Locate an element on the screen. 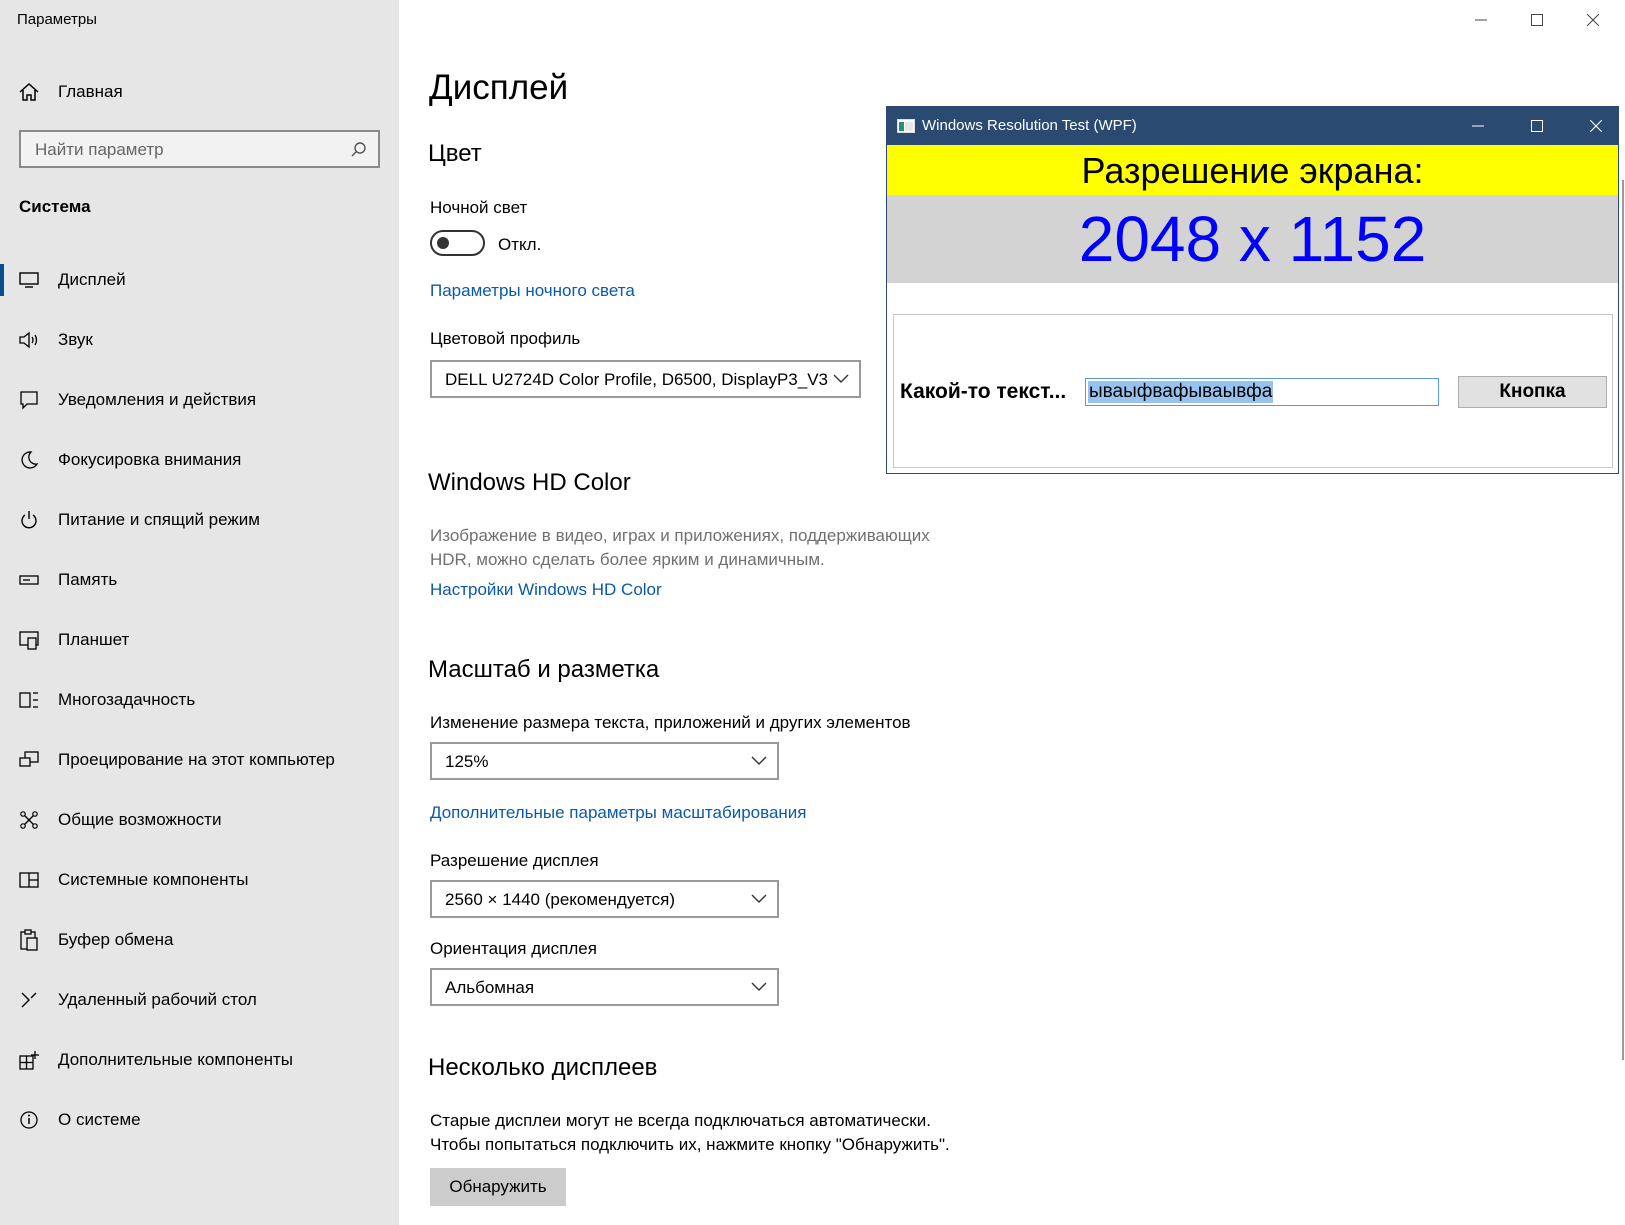 This screenshot has width=1625, height=1225. sidebar-item-notifications: Уведомления и действия is located at coordinates (199, 400).